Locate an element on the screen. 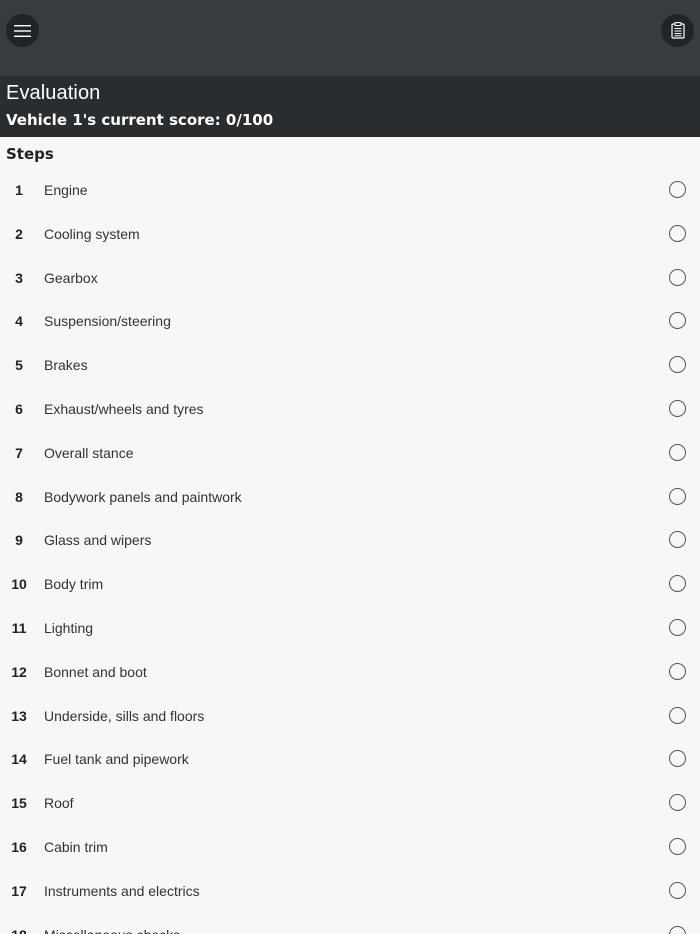 The height and width of the screenshot is (934, 700). clipboard-icon is located at coordinates (677, 30).